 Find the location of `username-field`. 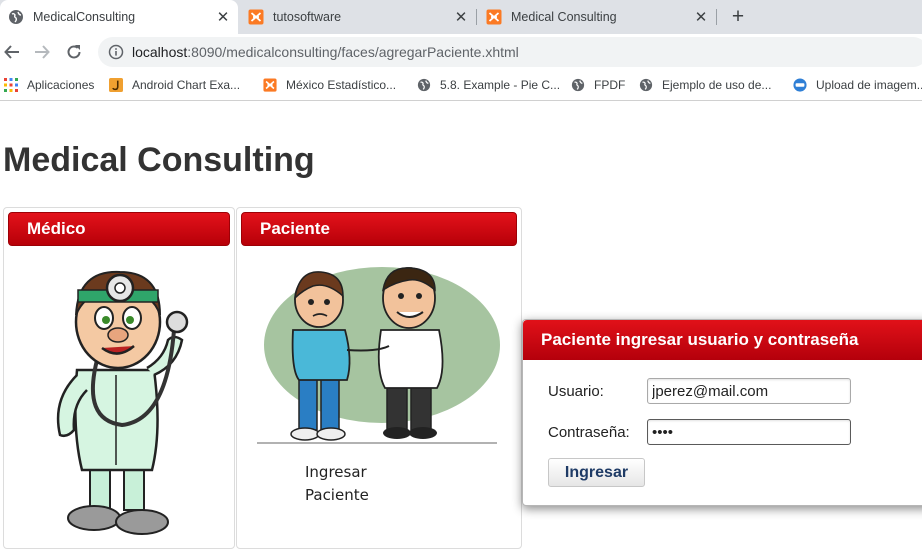

username-field is located at coordinates (749, 391).